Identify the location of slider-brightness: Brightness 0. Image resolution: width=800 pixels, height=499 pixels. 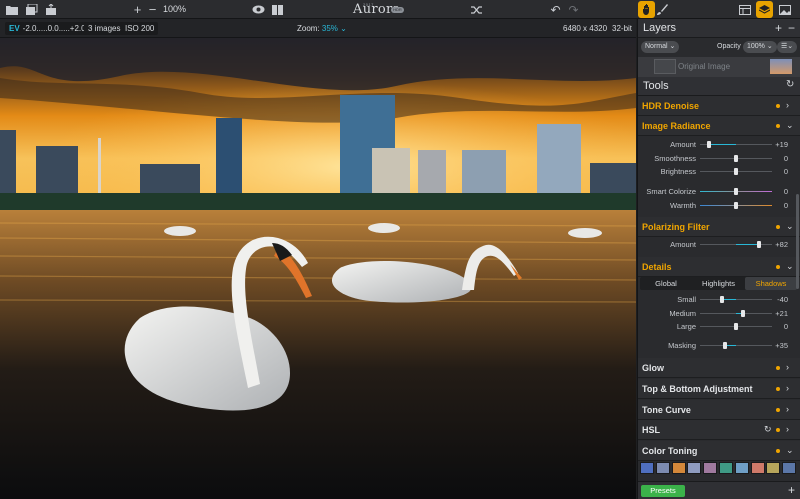
(719, 171).